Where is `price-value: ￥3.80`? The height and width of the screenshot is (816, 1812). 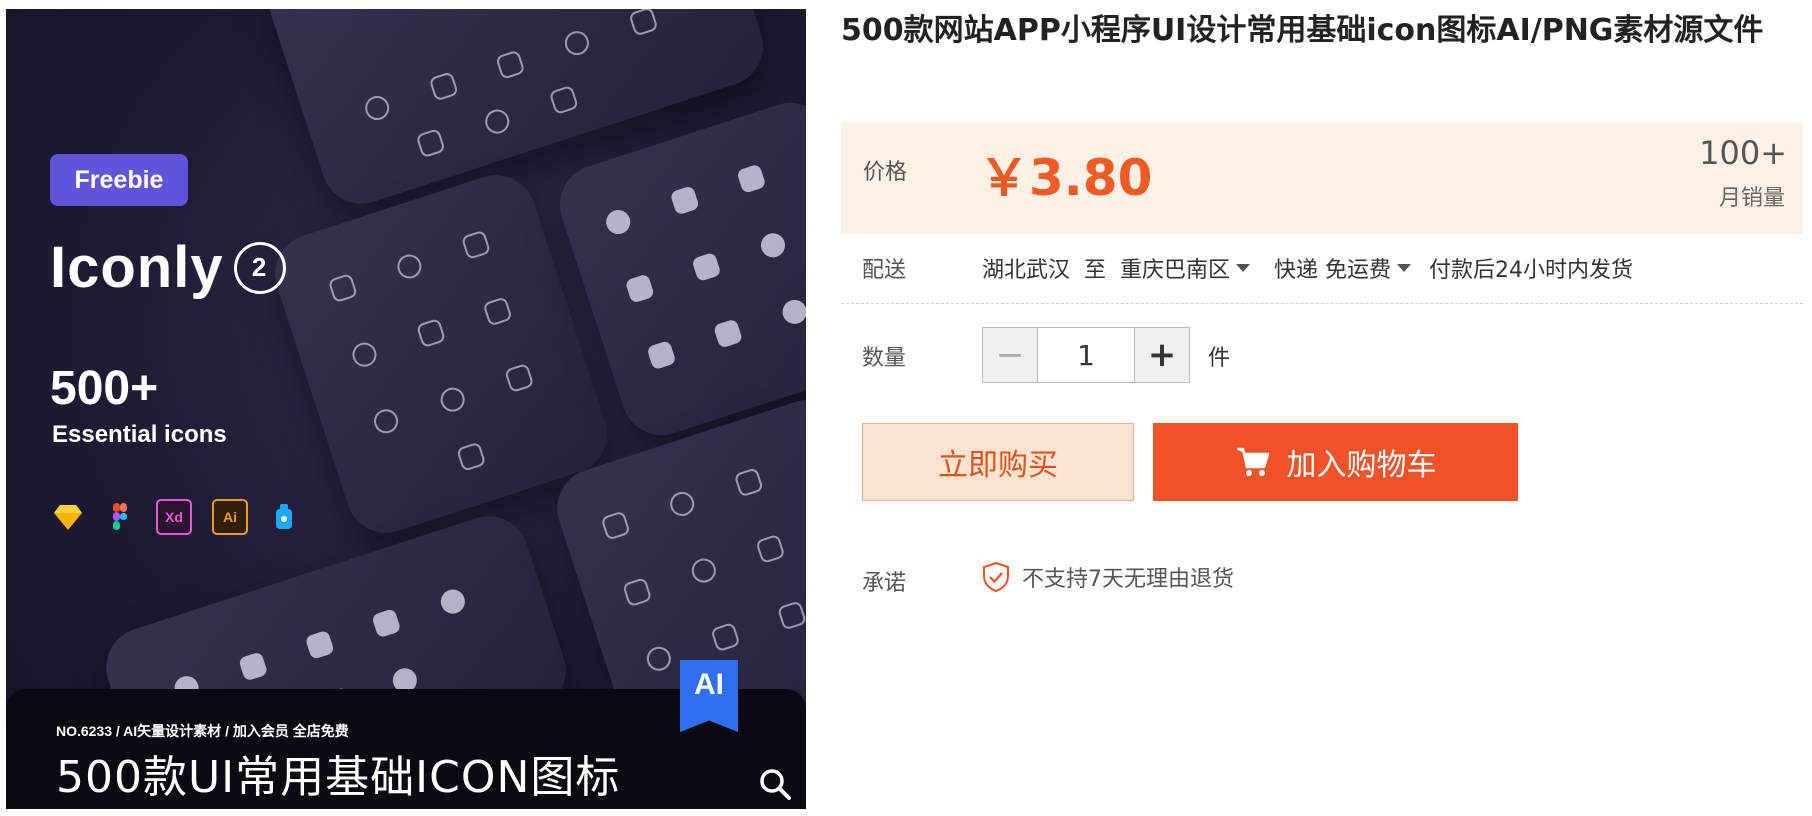
price-value: ￥3.80 is located at coordinates (1066, 178).